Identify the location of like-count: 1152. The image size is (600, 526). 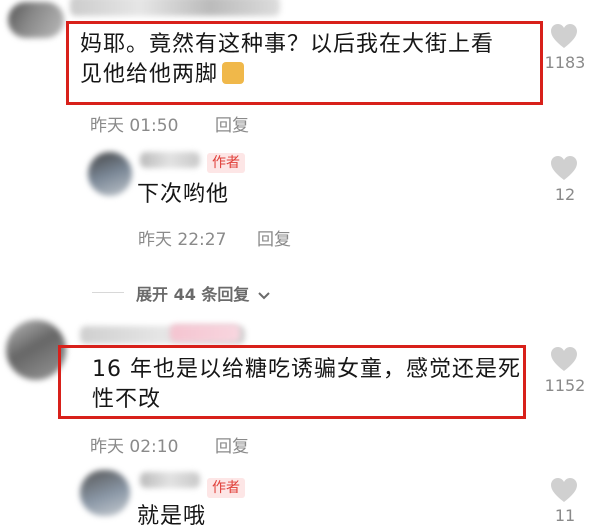
(565, 385).